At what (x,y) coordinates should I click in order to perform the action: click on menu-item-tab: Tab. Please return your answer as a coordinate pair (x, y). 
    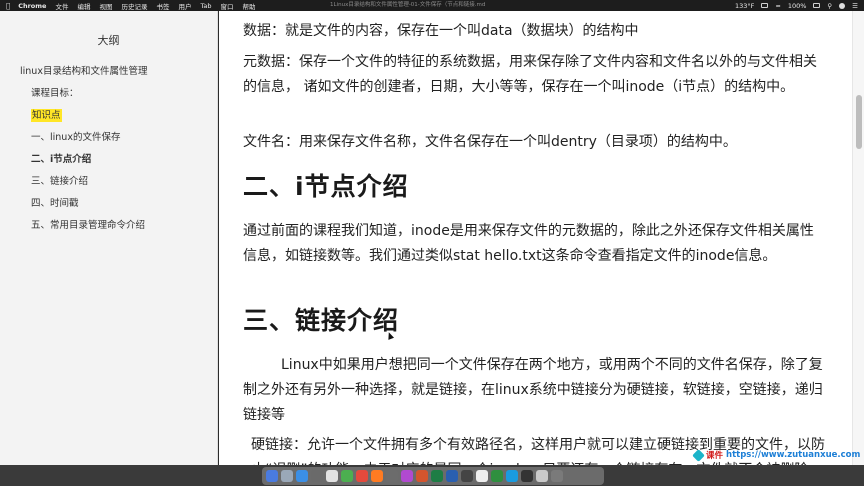
    Looking at the image, I should click on (205, 6).